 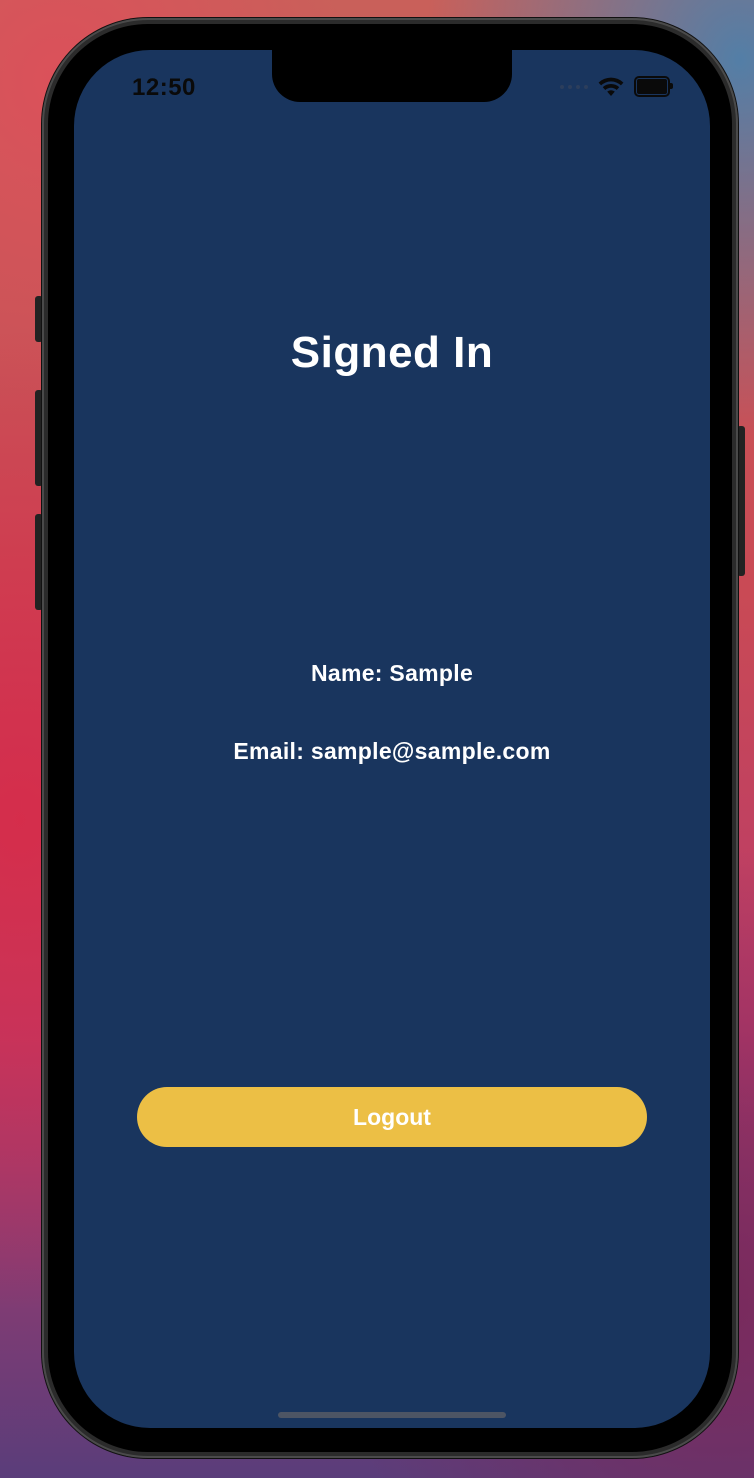 I want to click on home-indicator, so click(x=392, y=1415).